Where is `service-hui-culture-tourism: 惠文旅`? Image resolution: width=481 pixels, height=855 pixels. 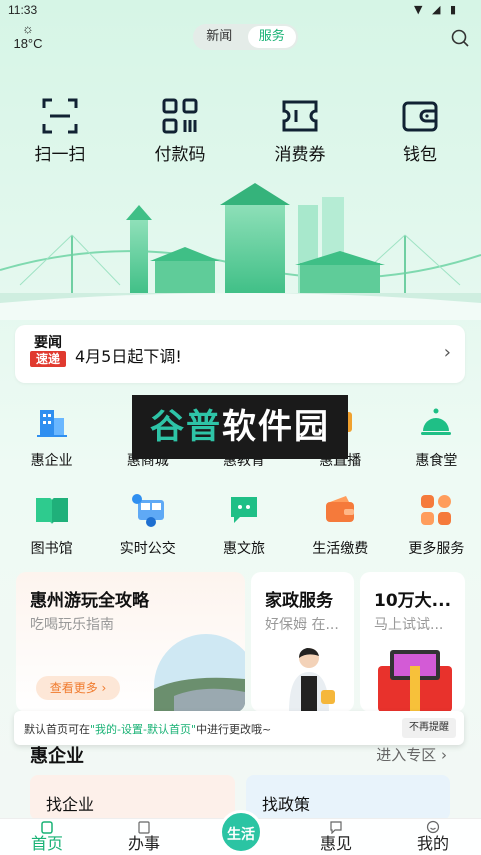 service-hui-culture-tourism: 惠文旅 is located at coordinates (243, 532).